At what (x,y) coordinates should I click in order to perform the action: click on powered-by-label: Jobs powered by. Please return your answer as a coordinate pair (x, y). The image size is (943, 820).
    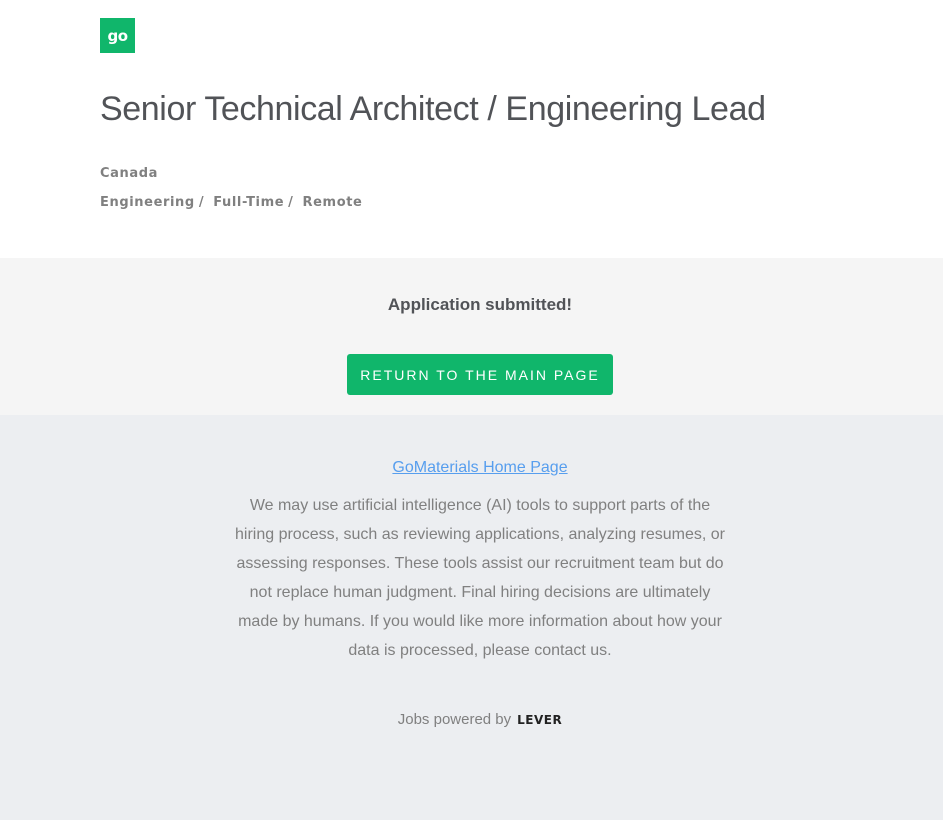
    Looking at the image, I should click on (454, 719).